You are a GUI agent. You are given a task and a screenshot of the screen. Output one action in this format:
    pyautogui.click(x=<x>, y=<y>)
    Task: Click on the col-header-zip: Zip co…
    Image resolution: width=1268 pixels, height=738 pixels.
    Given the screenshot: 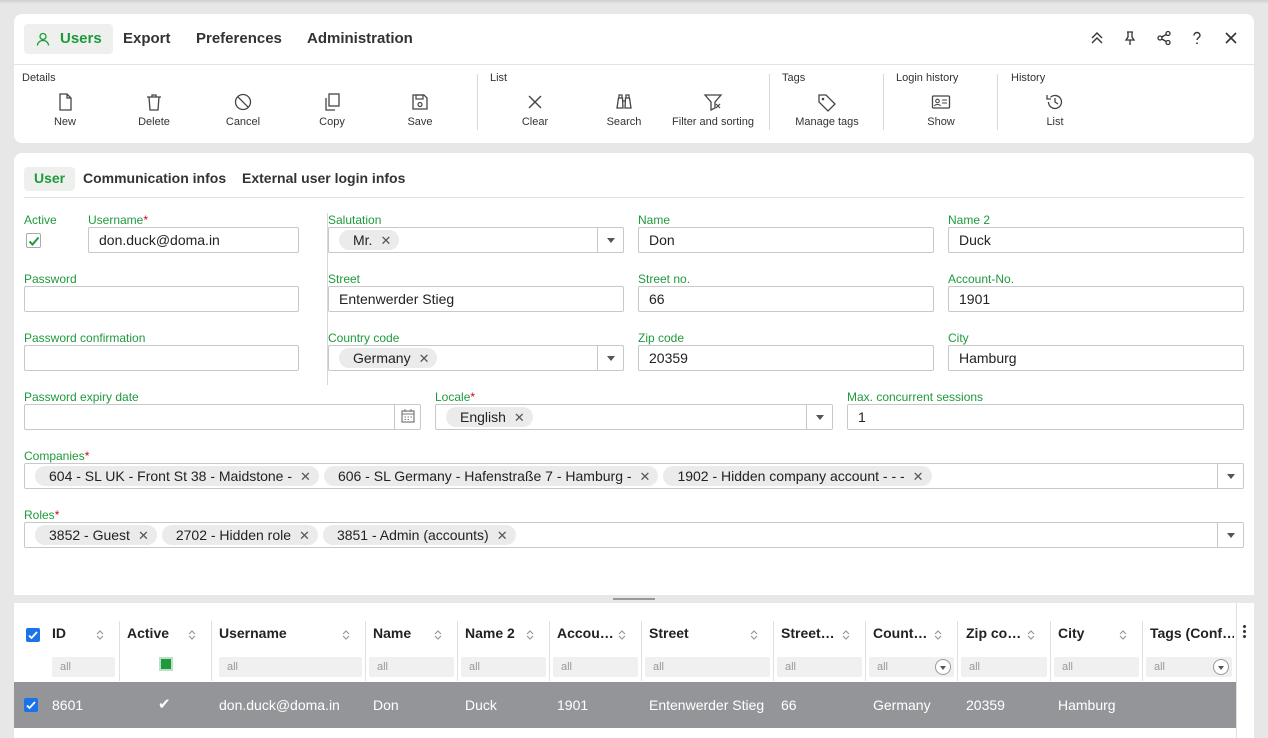 What is the action you would take?
    pyautogui.click(x=995, y=633)
    